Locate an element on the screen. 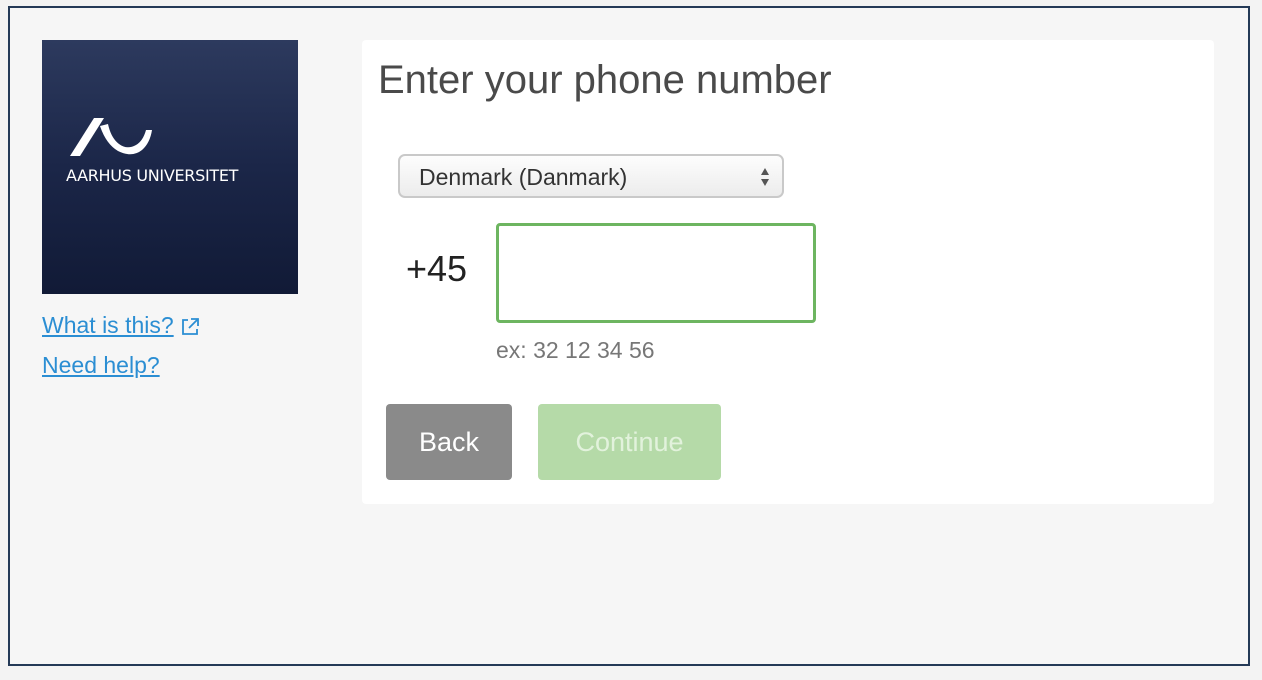  phone-number-input is located at coordinates (656, 273).